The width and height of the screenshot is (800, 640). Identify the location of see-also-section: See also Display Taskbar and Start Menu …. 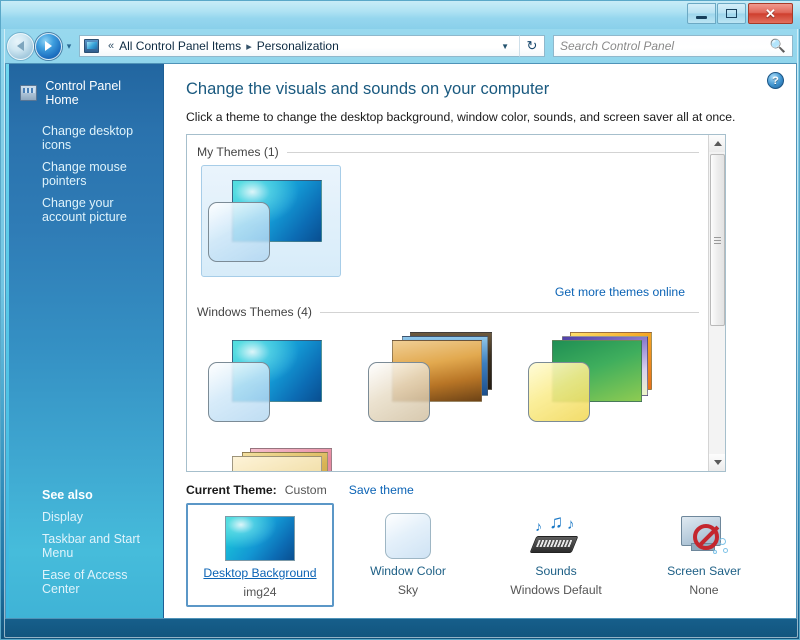
(84, 543).